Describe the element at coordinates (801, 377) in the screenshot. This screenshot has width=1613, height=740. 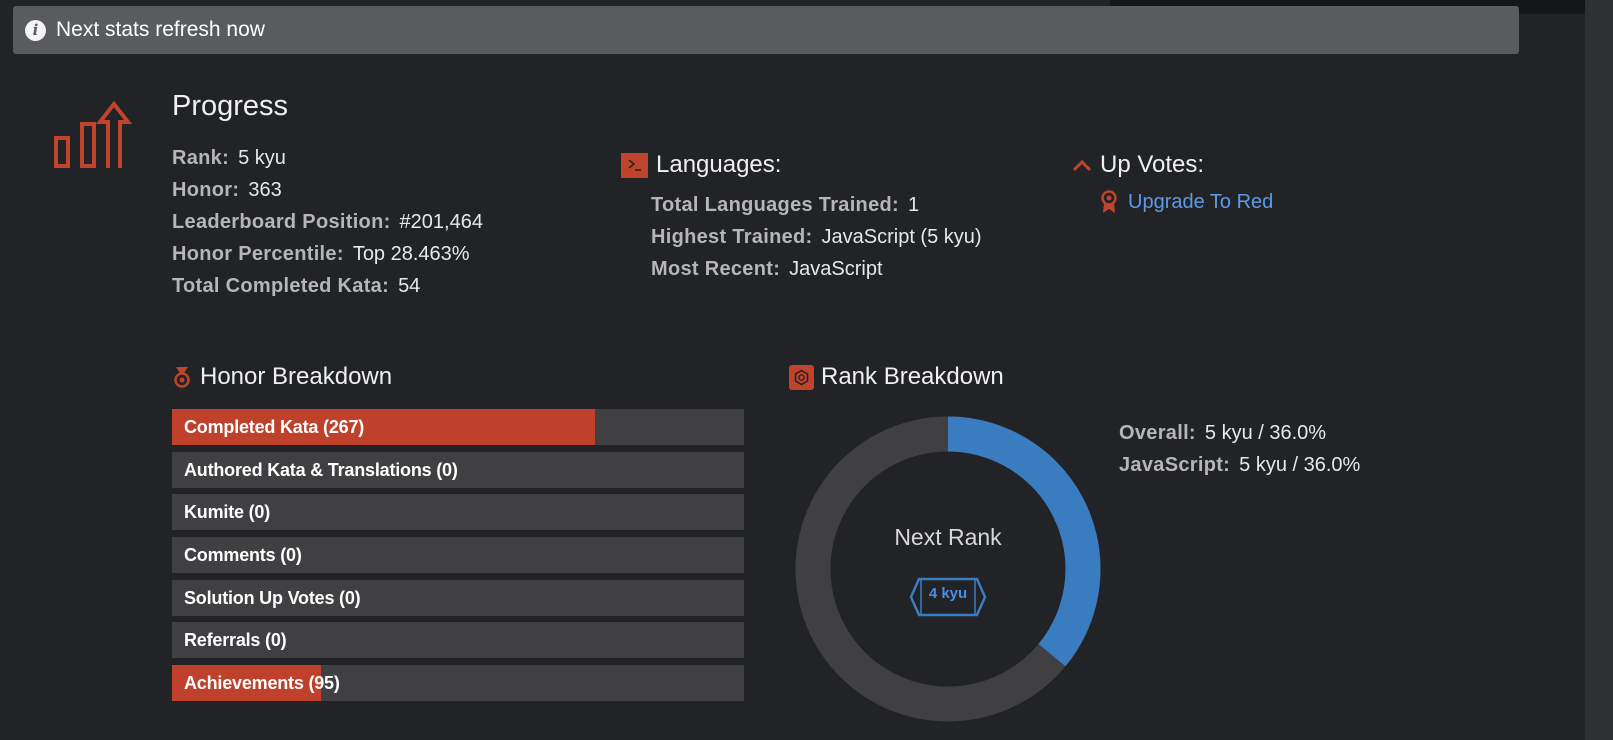
I see `hexagon-icon` at that location.